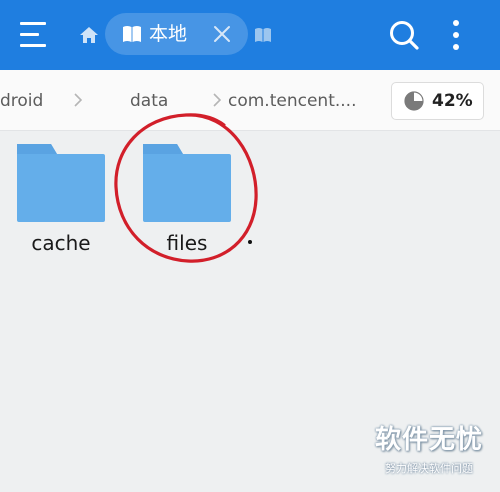 This screenshot has height=492, width=500. Describe the element at coordinates (35, 35) in the screenshot. I see `menu-icon` at that location.